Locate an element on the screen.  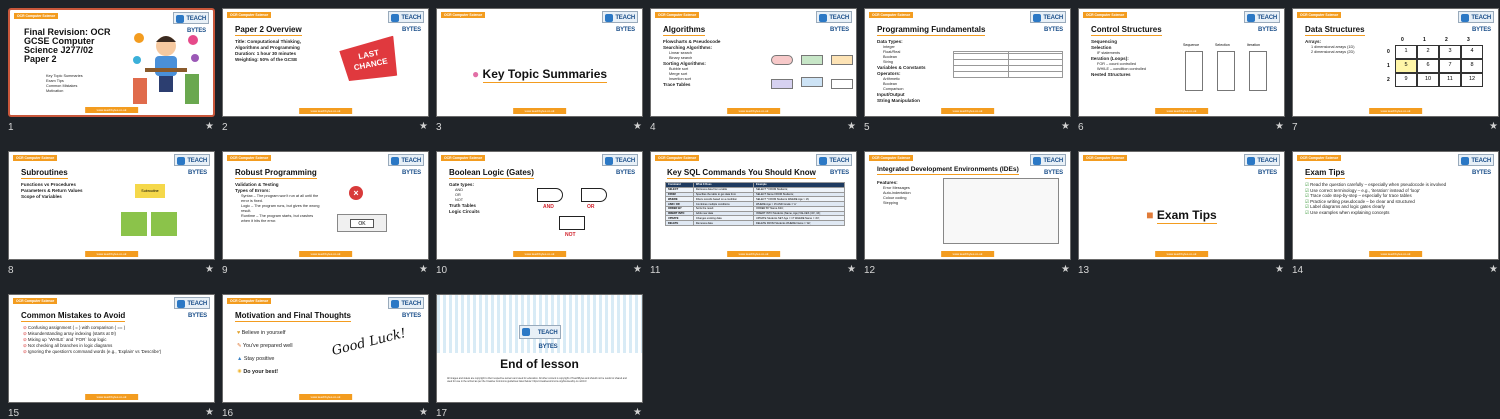
slide-number: 12 is located at coordinates (870, 270).